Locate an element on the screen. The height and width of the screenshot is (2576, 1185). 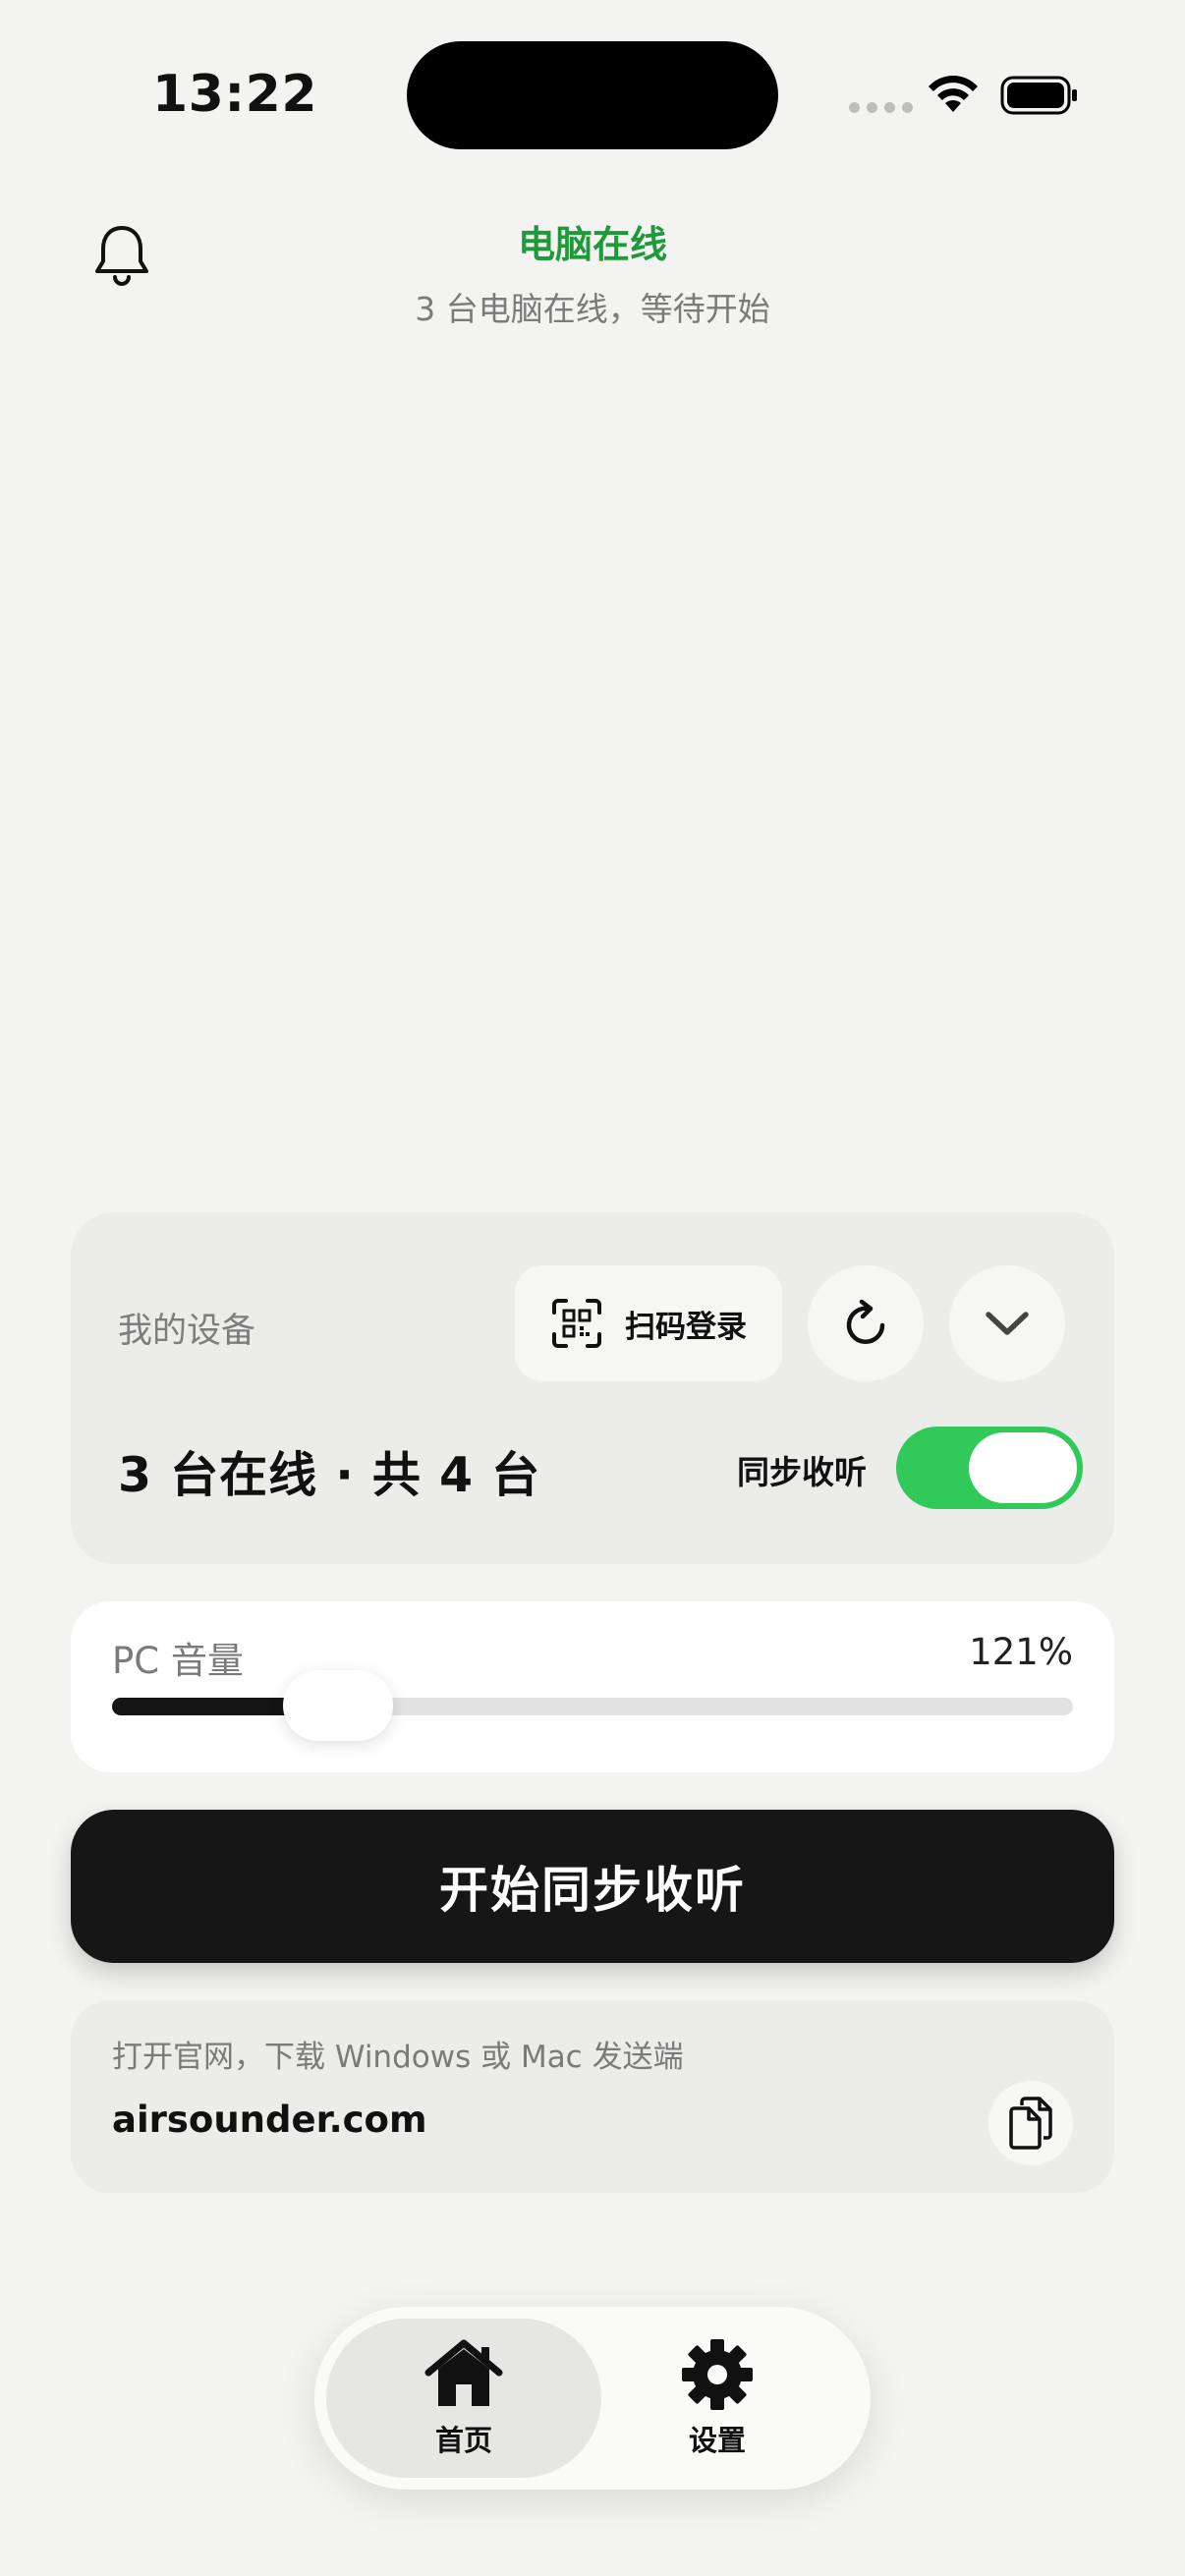
my-devices-card: 我的设备 扫码登录 3 台在线 · 共 4 台 同步收听 is located at coordinates (592, 1388).